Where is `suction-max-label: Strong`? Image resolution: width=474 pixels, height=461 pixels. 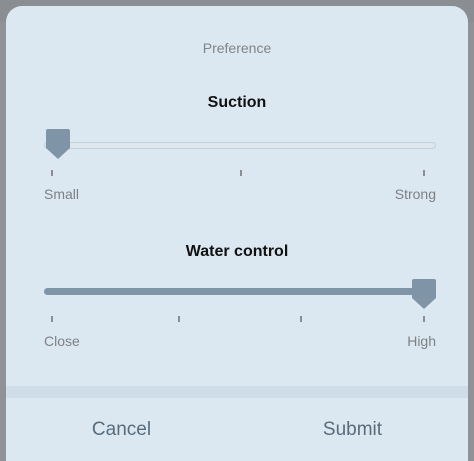
suction-max-label: Strong is located at coordinates (415, 194).